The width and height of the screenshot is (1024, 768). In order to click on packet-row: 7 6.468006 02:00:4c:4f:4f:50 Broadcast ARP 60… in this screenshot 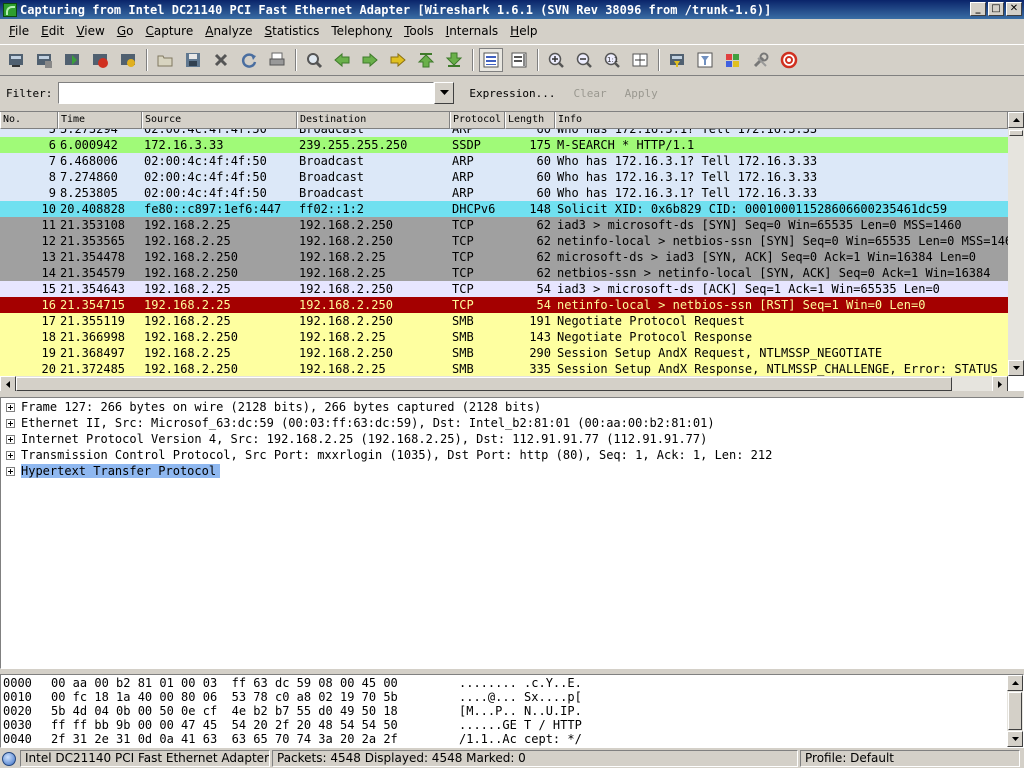, I will do `click(504, 161)`.